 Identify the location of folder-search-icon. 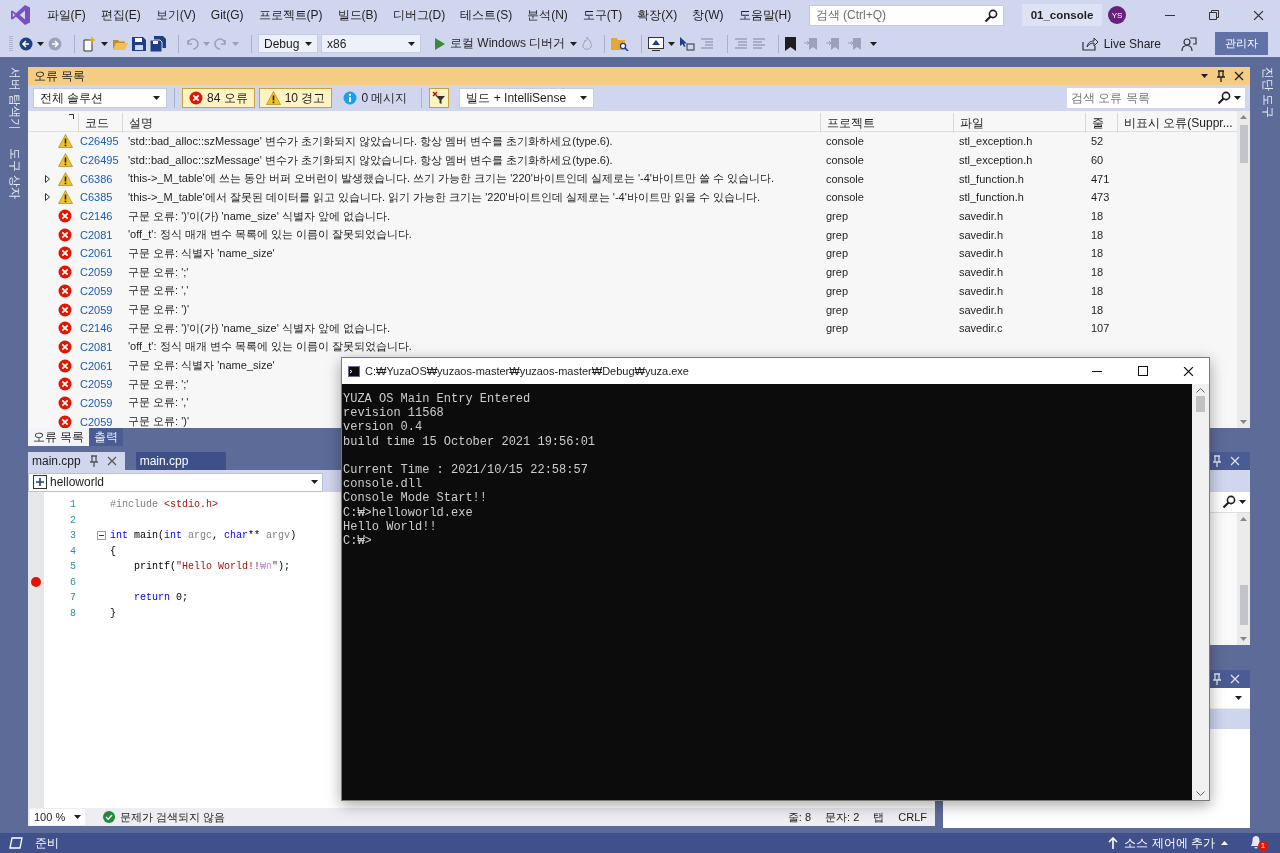
(620, 43).